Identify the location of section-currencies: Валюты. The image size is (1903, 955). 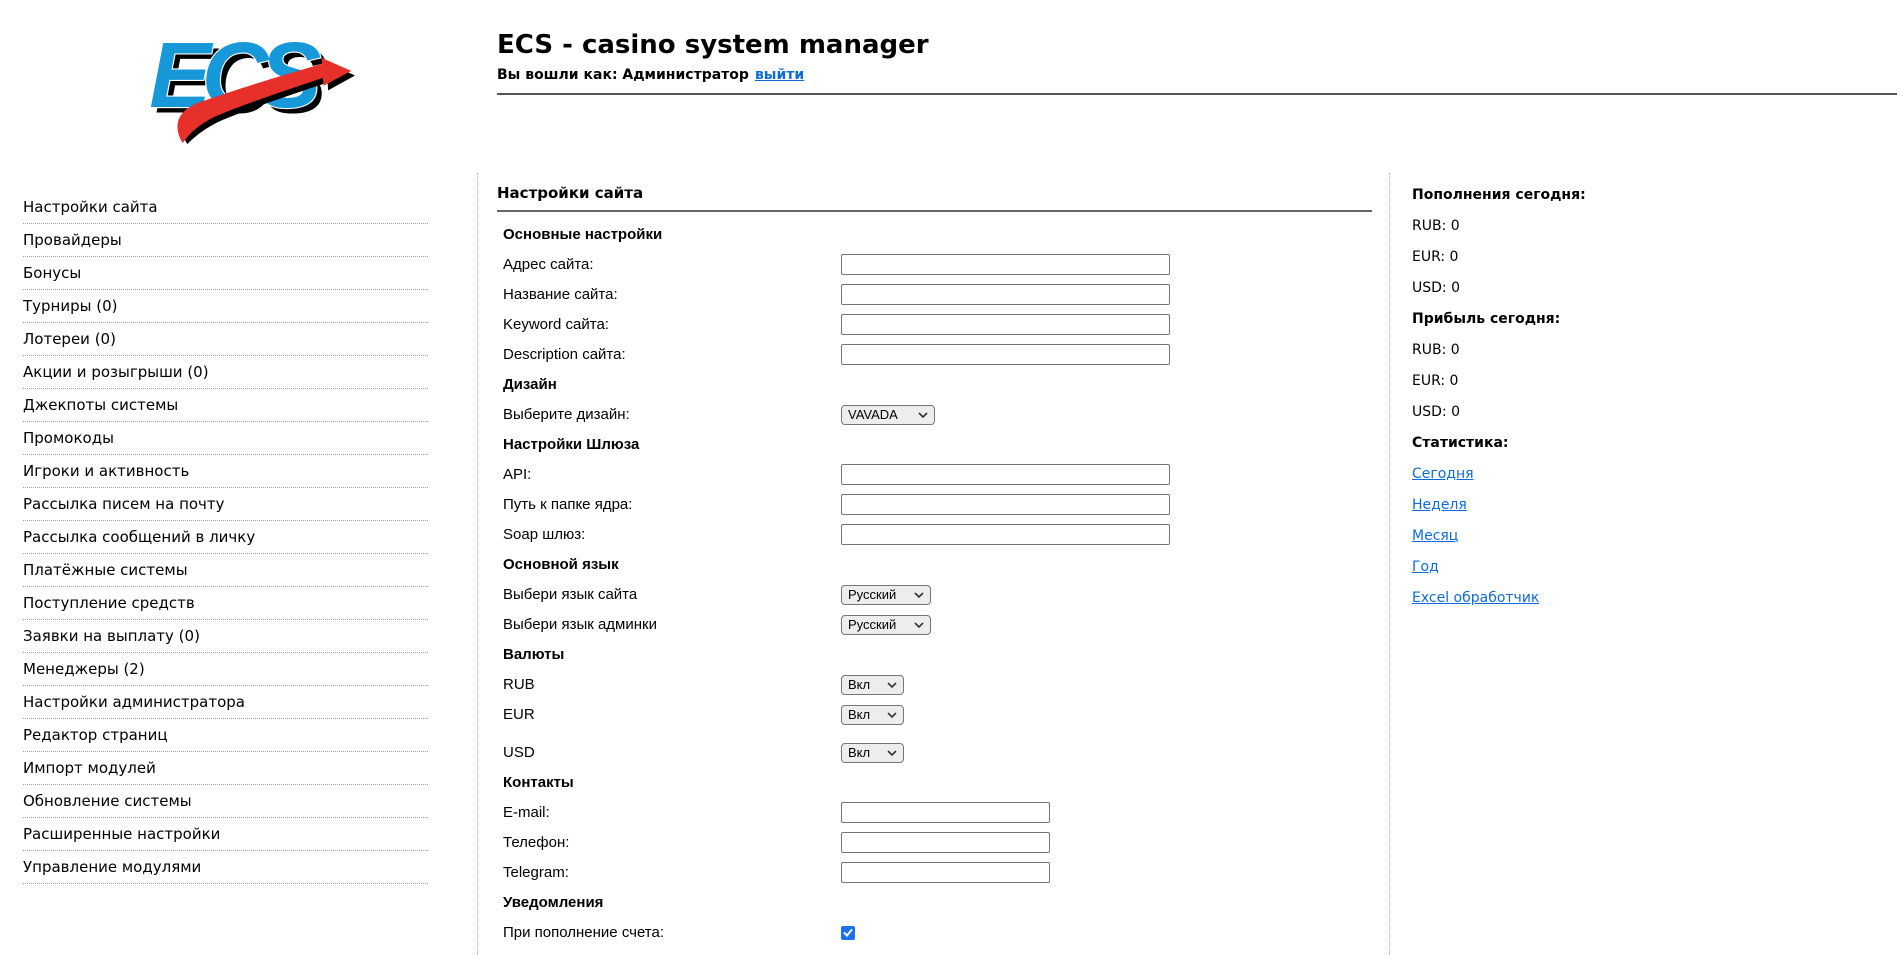
(534, 654).